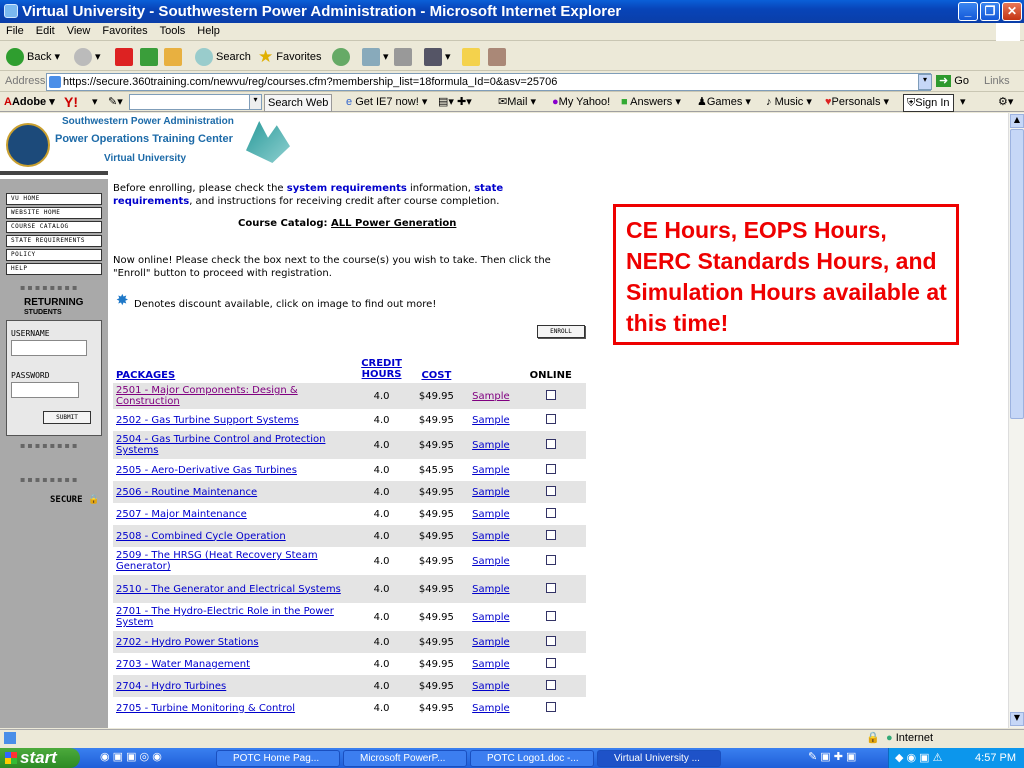 The width and height of the screenshot is (1024, 768). I want to click on menu-edit: Edit, so click(45, 30).